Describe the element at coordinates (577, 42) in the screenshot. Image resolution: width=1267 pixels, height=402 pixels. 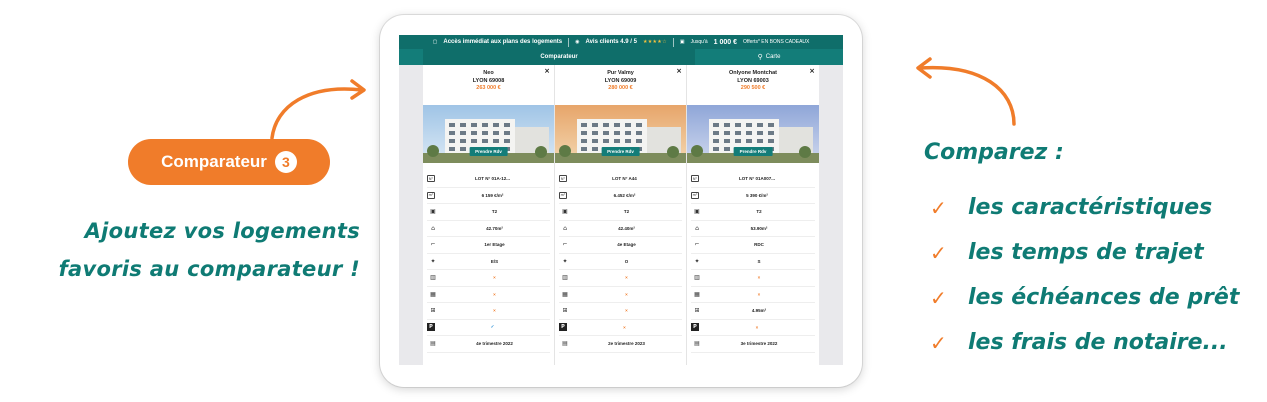
I see `rating-badge-icon: ◉` at that location.